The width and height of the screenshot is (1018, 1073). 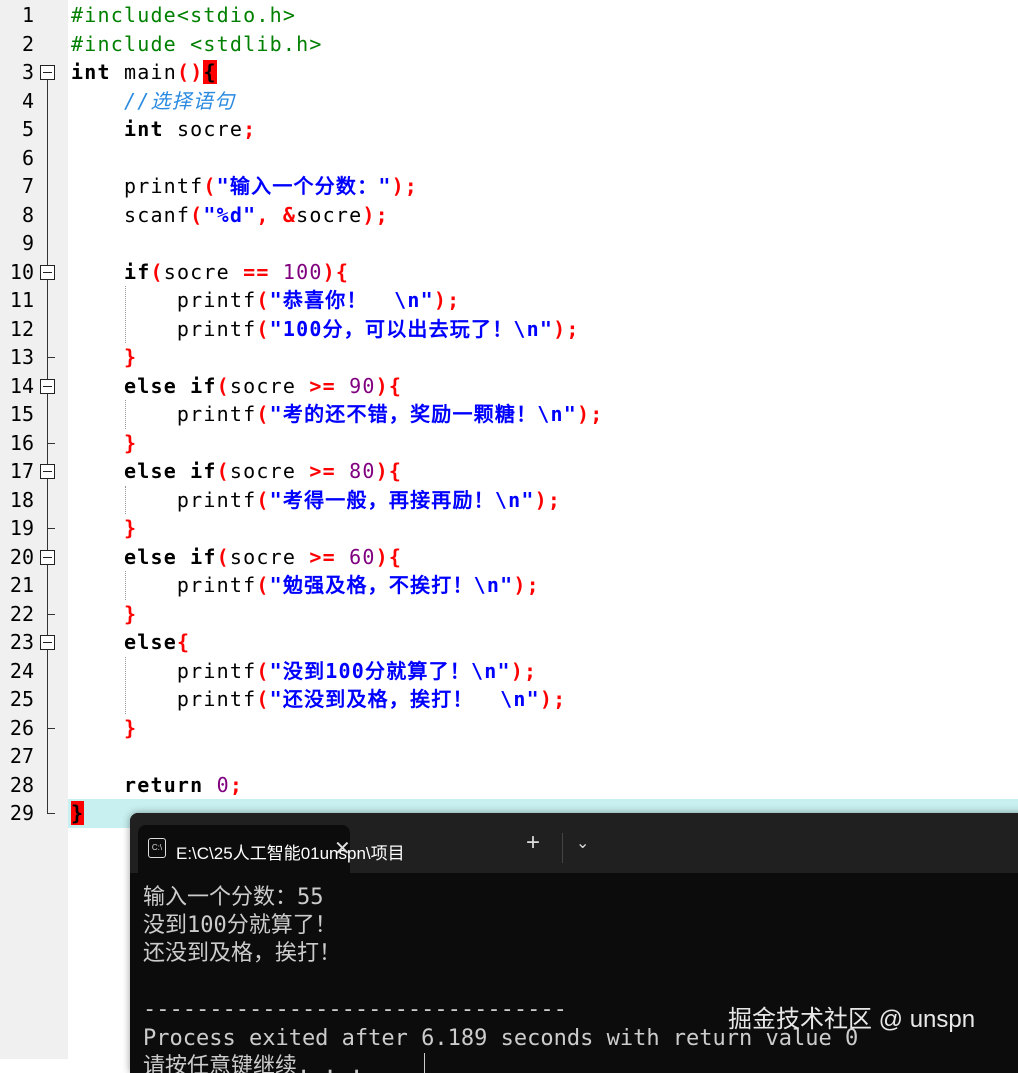 I want to click on code-line: int socre;, so click(x=163, y=129).